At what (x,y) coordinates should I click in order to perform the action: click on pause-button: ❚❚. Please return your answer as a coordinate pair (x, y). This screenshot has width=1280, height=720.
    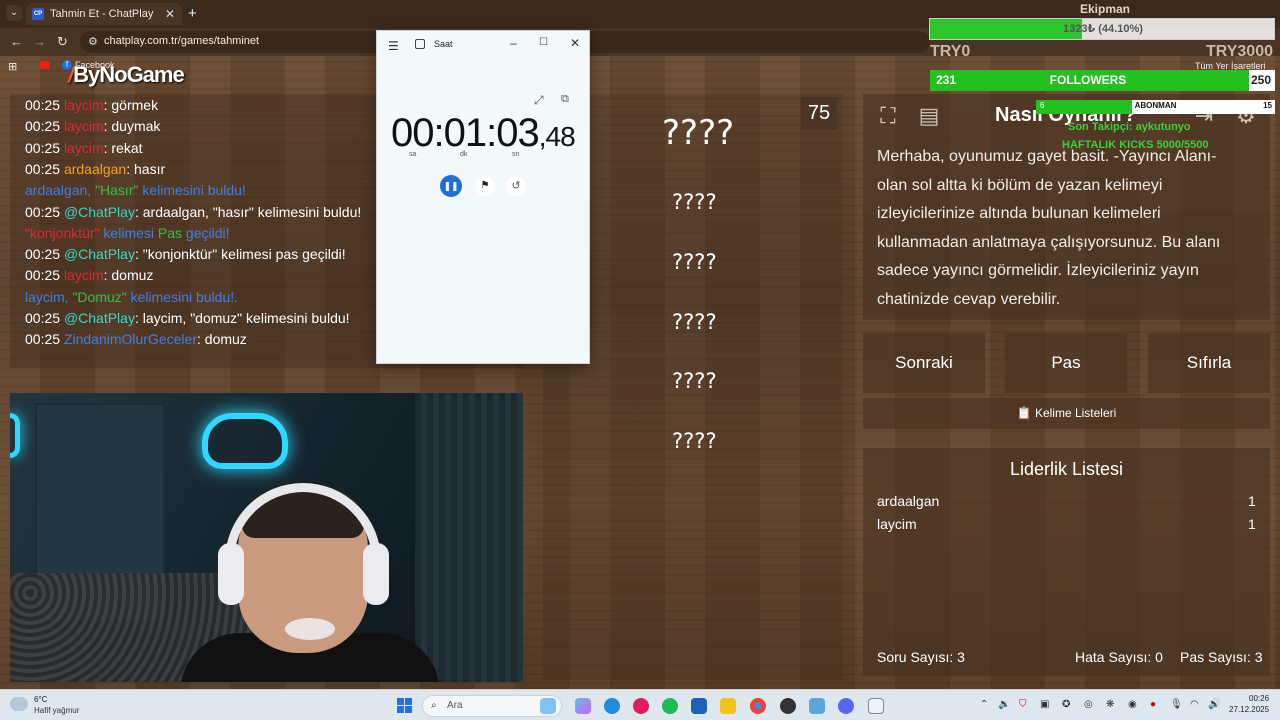
    Looking at the image, I should click on (451, 186).